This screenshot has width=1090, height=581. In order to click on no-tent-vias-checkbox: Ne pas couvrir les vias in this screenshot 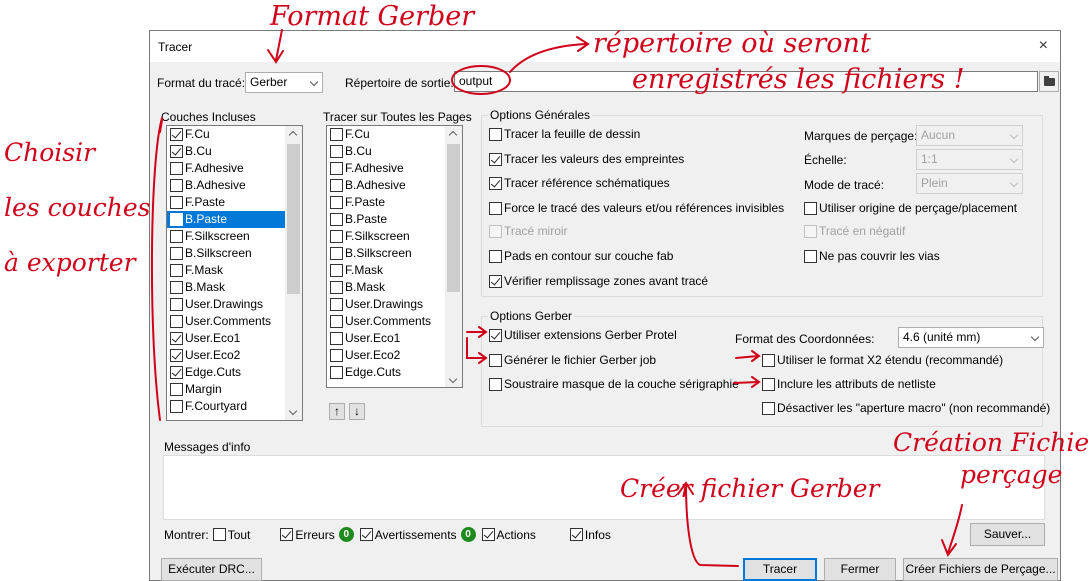, I will do `click(872, 256)`.